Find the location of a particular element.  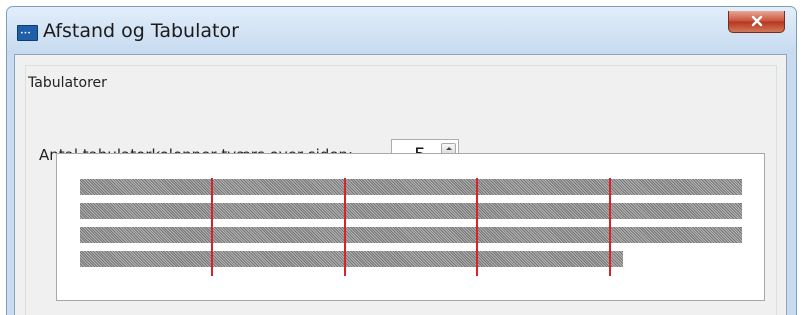

app-icon: ••• is located at coordinates (27, 33).